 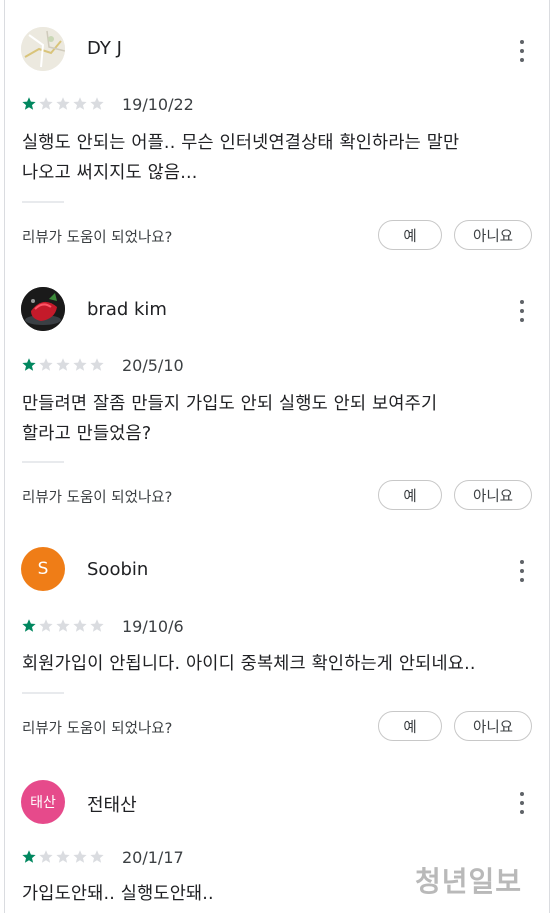 What do you see at coordinates (469, 881) in the screenshot?
I see `watermark-logo: 청년일보` at bounding box center [469, 881].